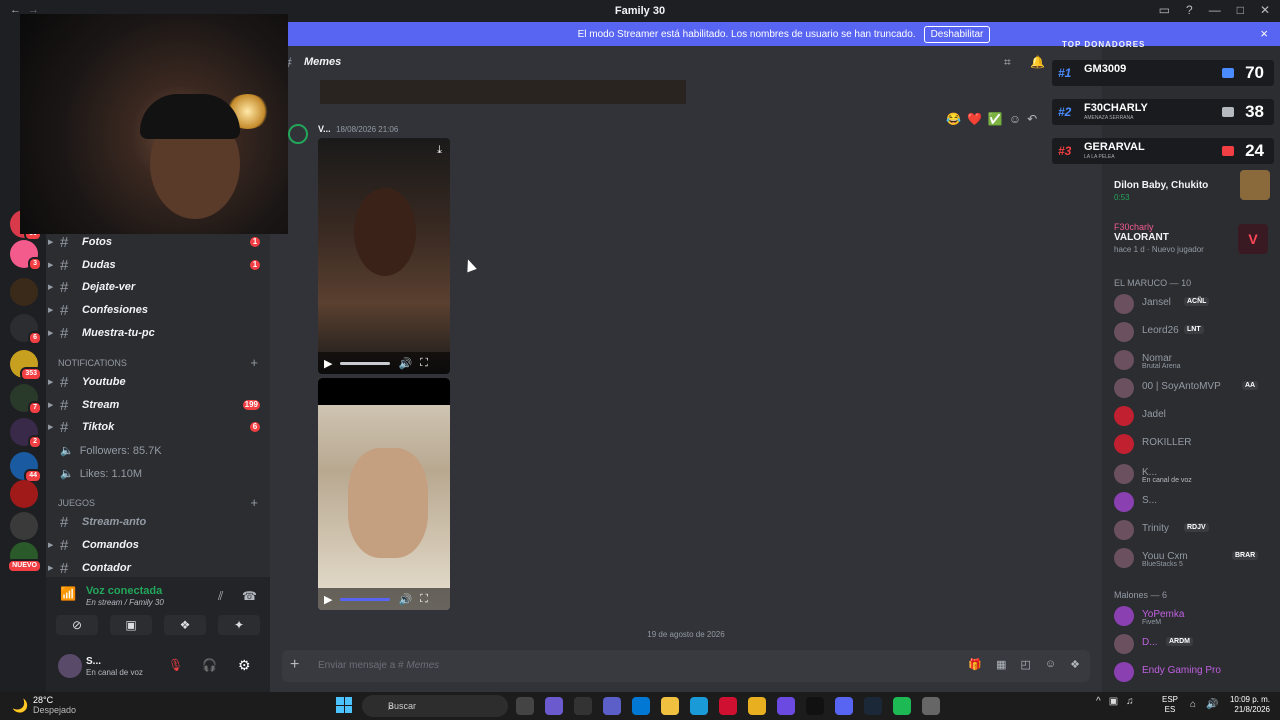 The height and width of the screenshot is (720, 1280). Describe the element at coordinates (384, 256) in the screenshot. I see `video-attachment: ⤓ ▶ 🔊 ⛶` at that location.